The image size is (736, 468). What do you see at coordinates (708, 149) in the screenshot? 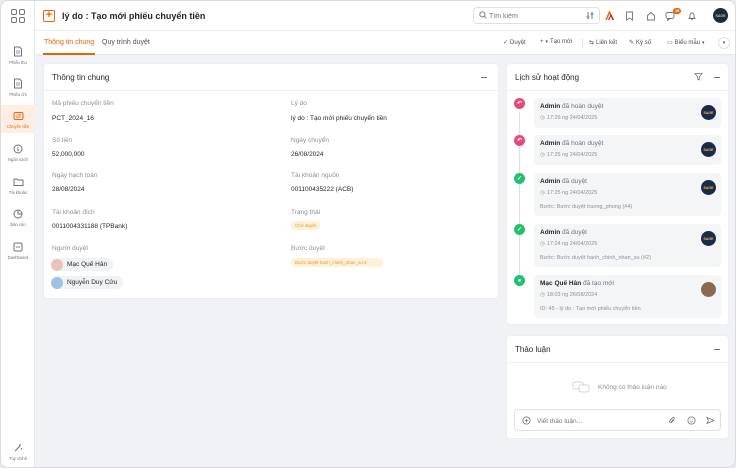
I see `avatar: SAGE` at bounding box center [708, 149].